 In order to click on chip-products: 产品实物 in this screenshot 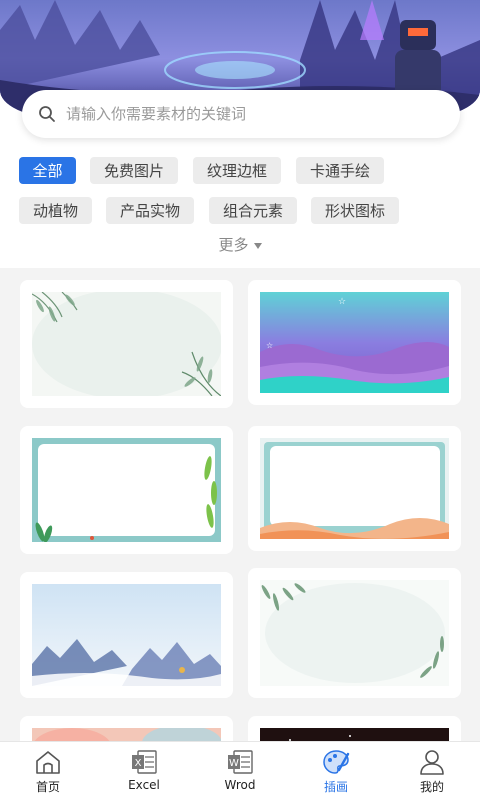, I will do `click(150, 210)`.